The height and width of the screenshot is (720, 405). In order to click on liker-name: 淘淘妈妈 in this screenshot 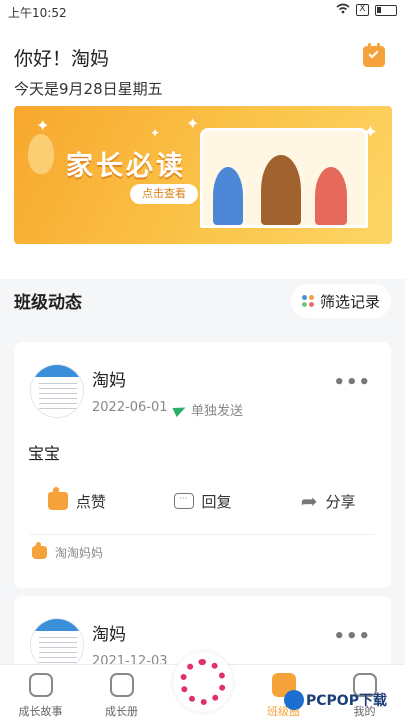, I will do `click(79, 552)`.